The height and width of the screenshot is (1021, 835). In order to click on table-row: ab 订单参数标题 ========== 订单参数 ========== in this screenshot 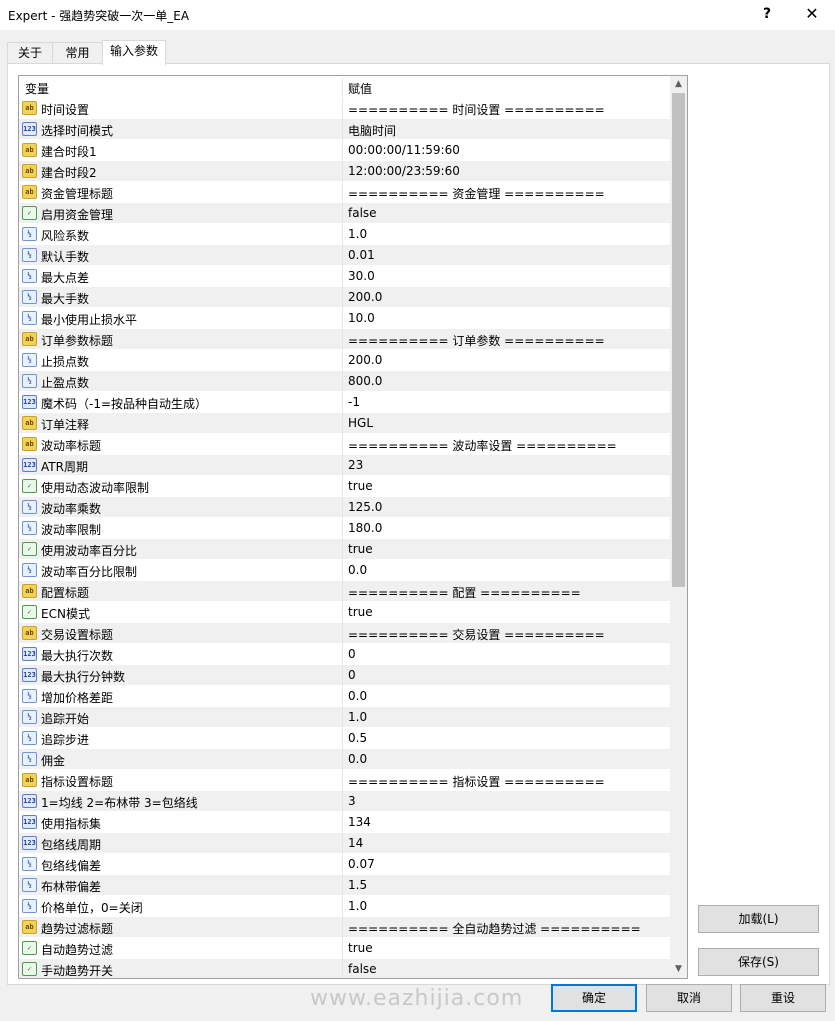, I will do `click(344, 339)`.